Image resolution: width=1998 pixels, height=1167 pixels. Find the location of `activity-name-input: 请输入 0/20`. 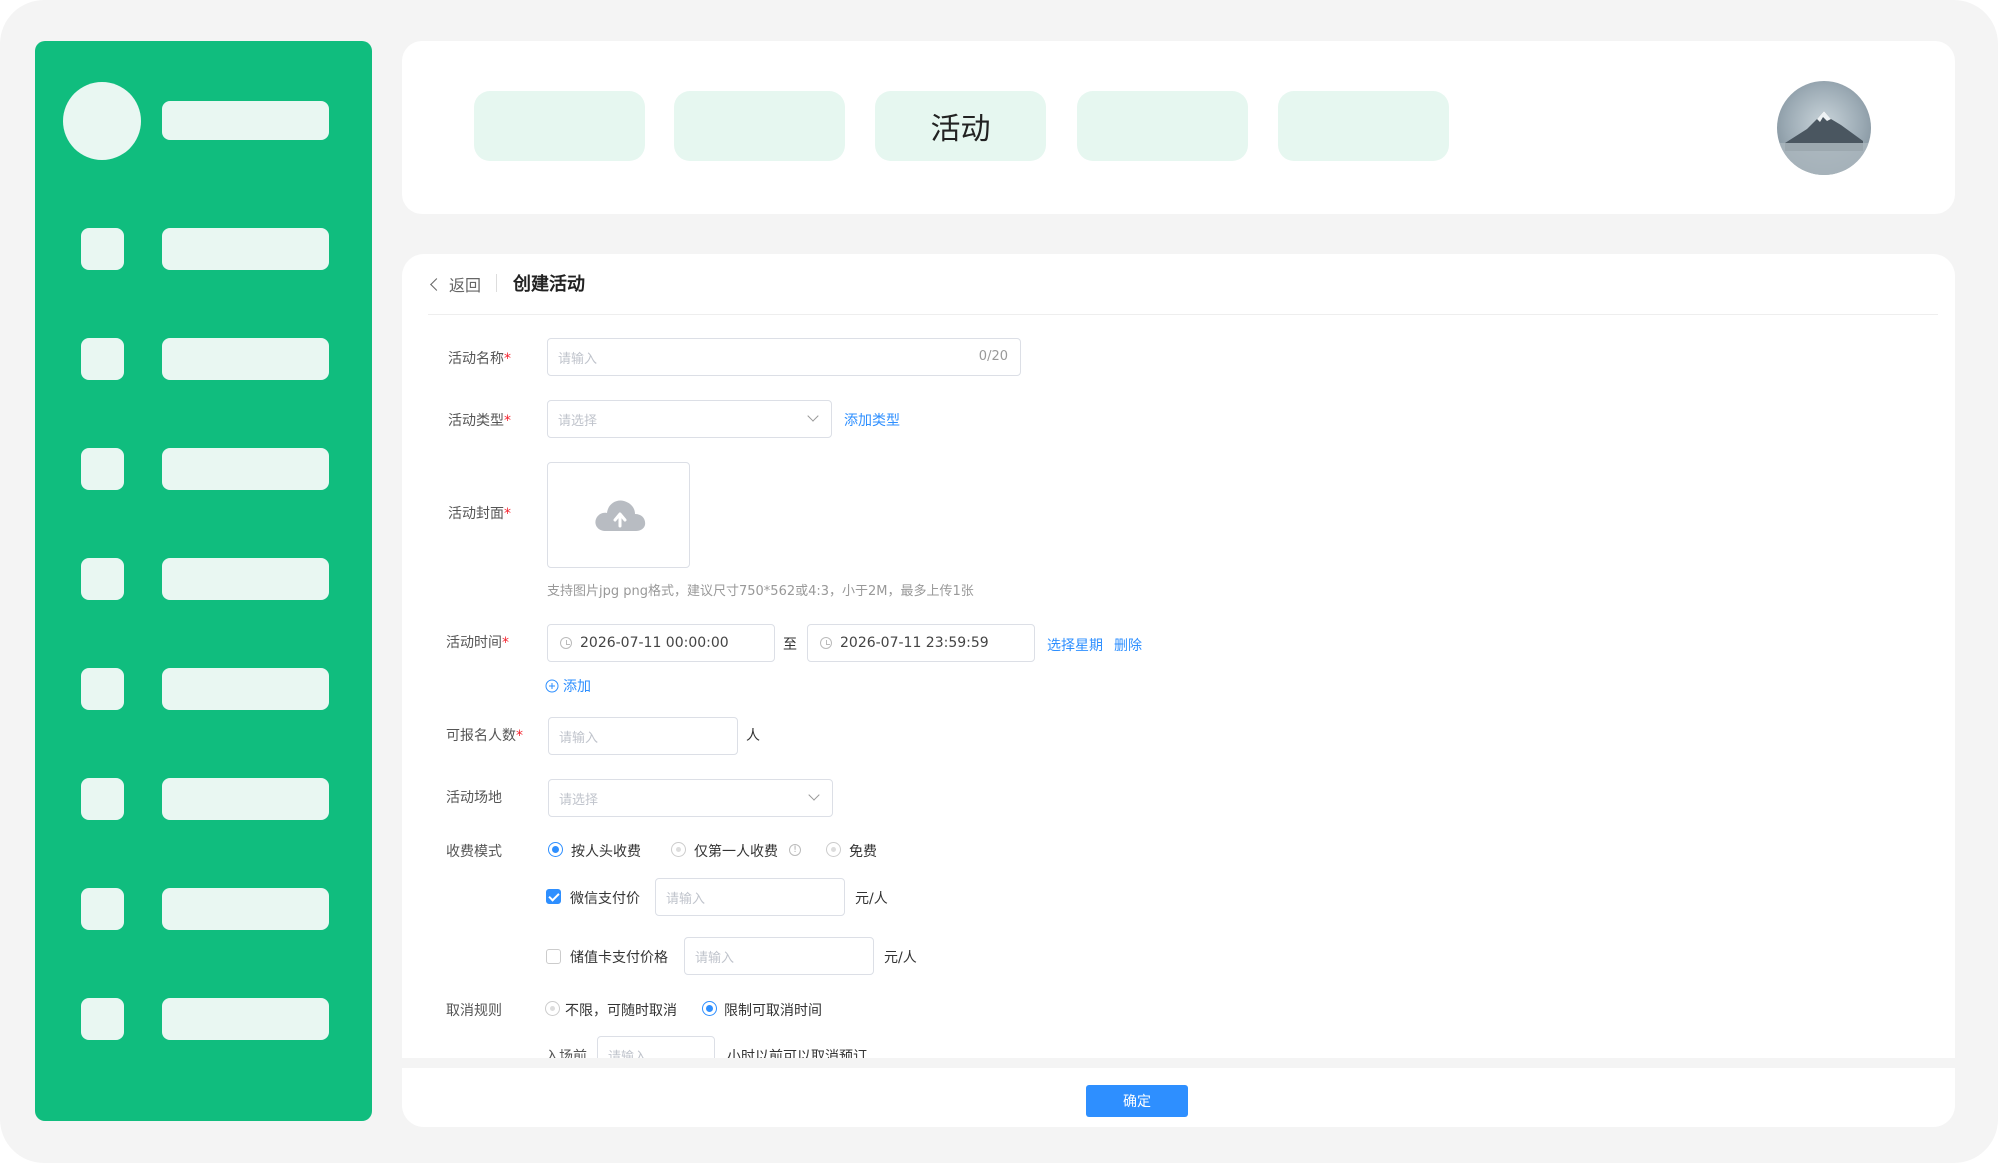

activity-name-input: 请输入 0/20 is located at coordinates (784, 357).